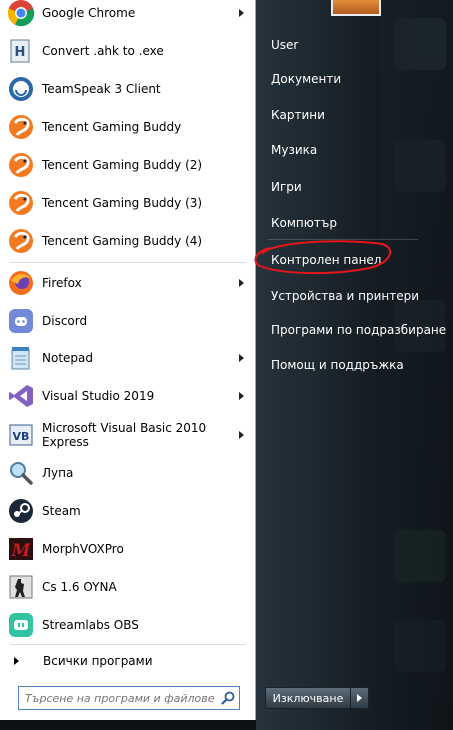  Describe the element at coordinates (356, 8) in the screenshot. I see `user-avatar` at that location.